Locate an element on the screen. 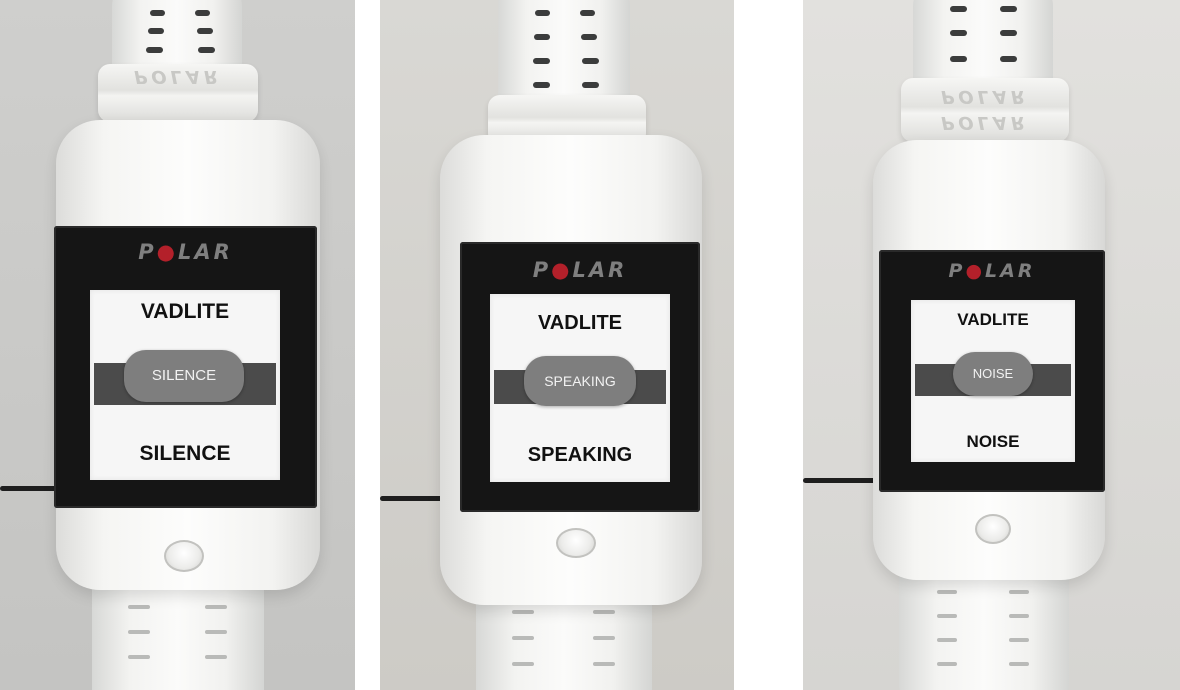 The height and width of the screenshot is (690, 1180). status-popup-label: SILENCE is located at coordinates (184, 375).